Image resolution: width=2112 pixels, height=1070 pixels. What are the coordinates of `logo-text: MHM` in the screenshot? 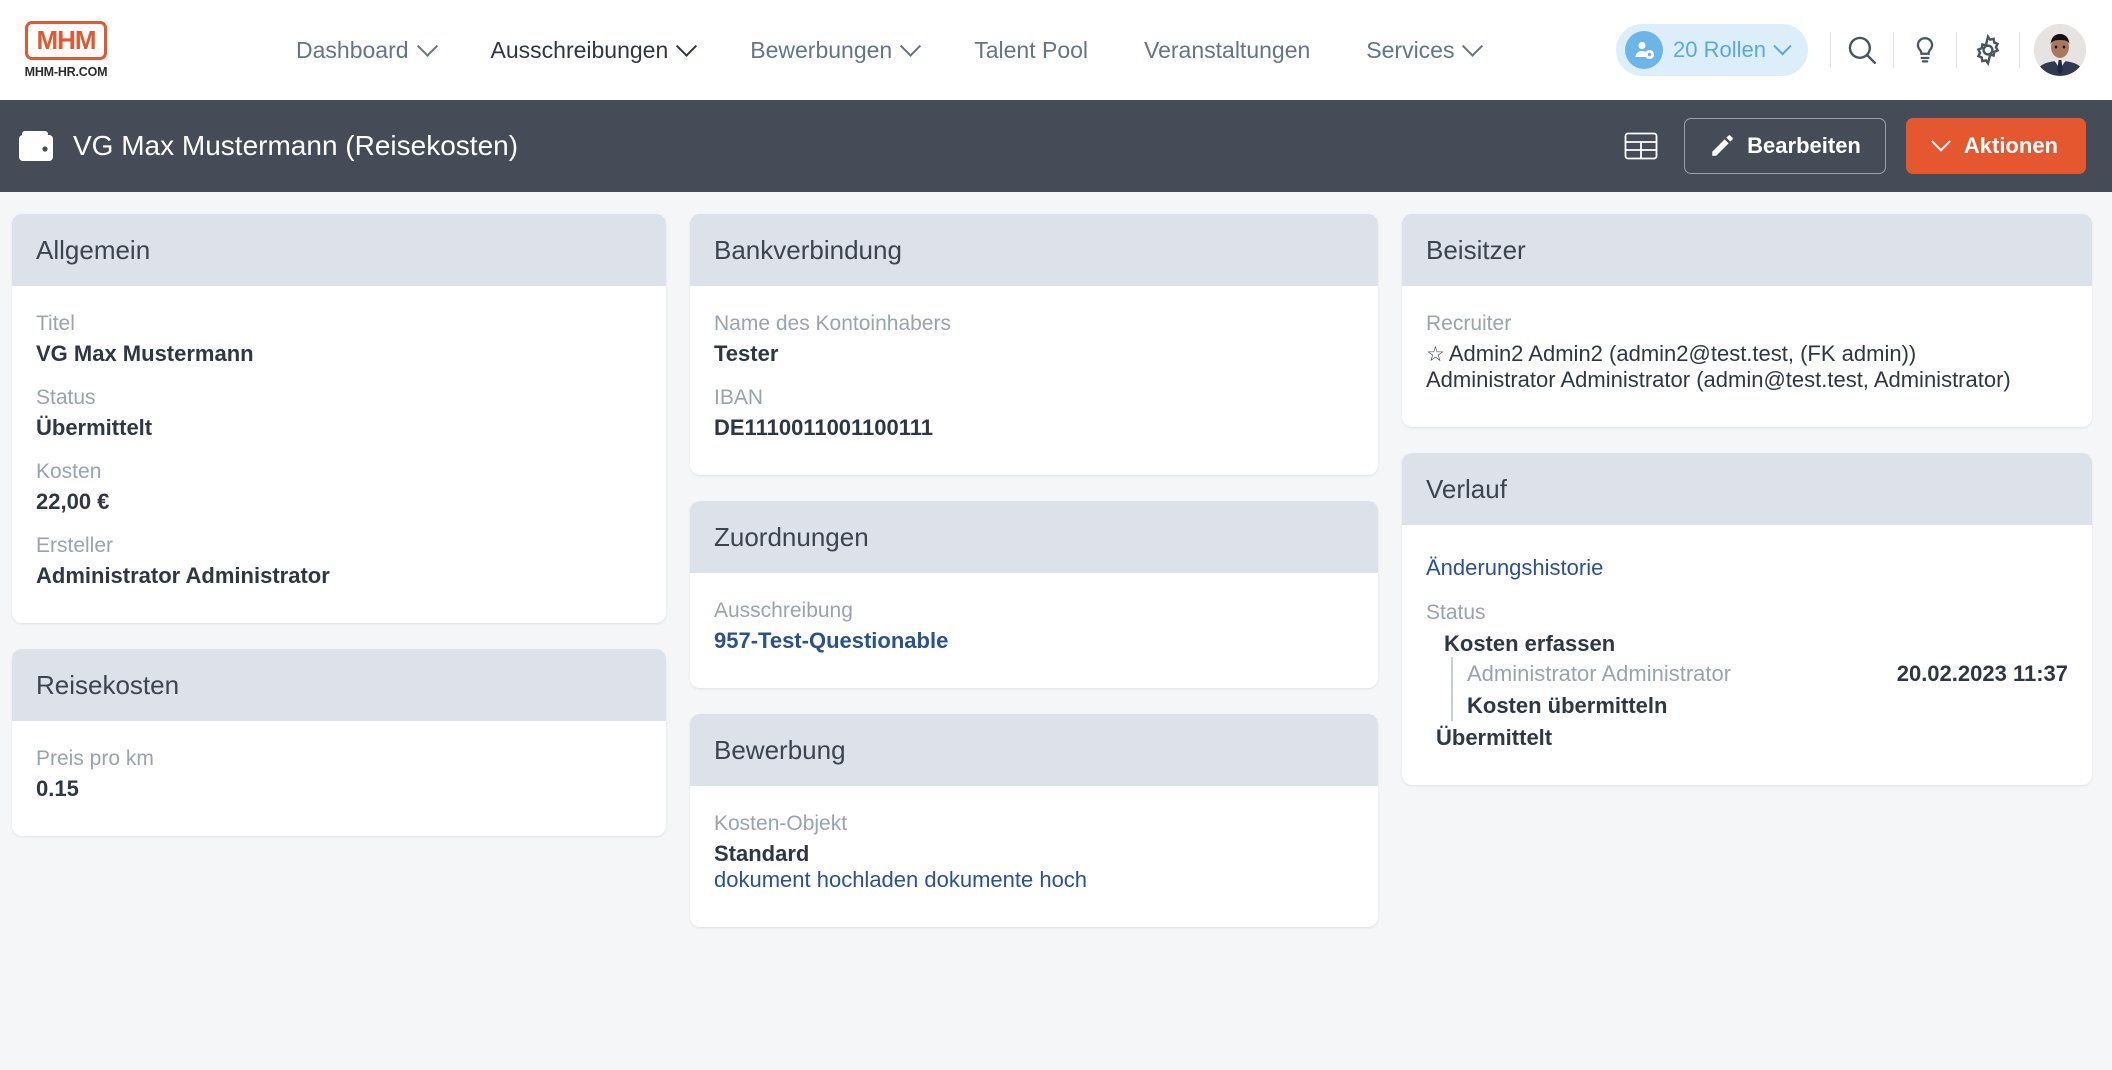 It's located at (66, 40).